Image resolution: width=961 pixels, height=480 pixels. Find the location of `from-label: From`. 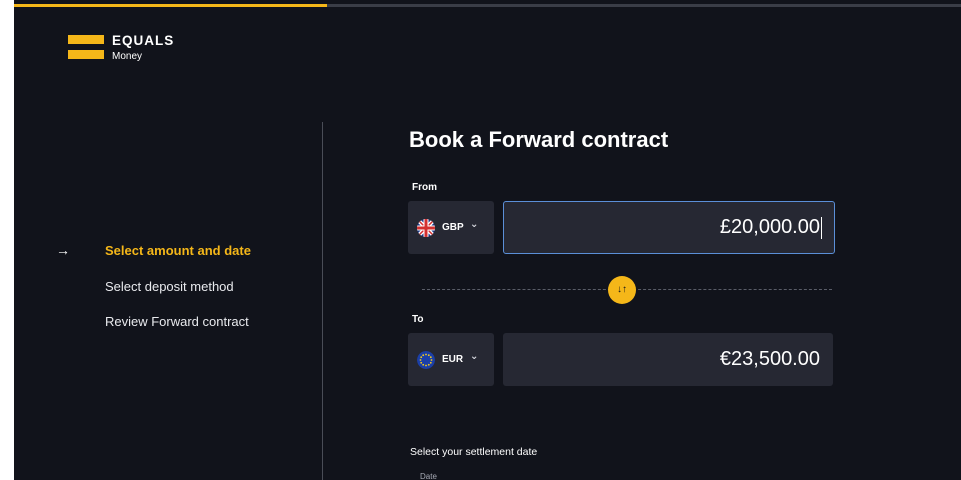

from-label: From is located at coordinates (424, 187).